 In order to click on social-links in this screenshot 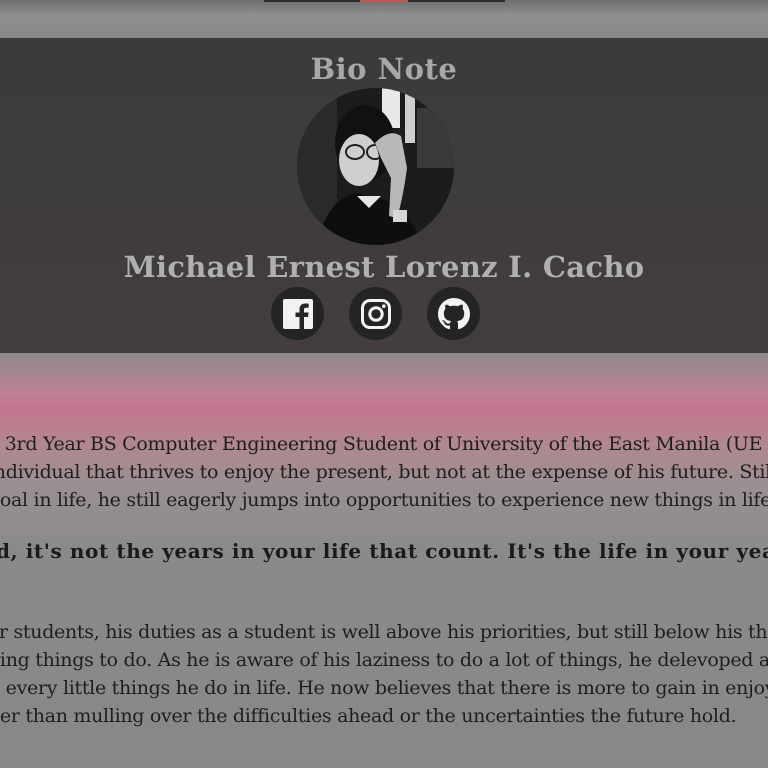, I will do `click(376, 314)`.